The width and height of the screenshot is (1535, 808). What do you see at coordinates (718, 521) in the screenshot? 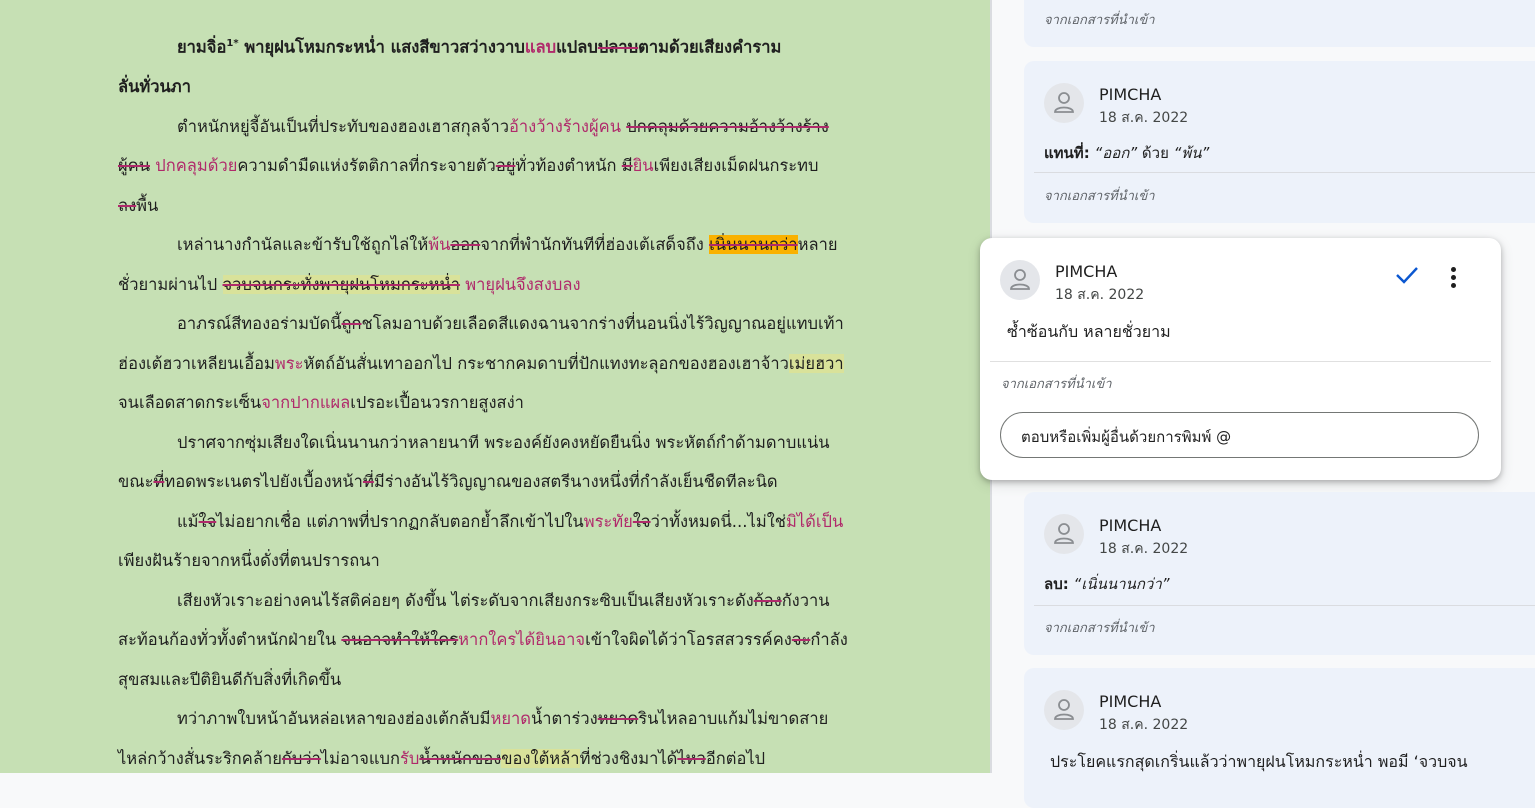
I see `text-run: ว่าทั้งหมดนี่...ไม่ใช่` at bounding box center [718, 521].